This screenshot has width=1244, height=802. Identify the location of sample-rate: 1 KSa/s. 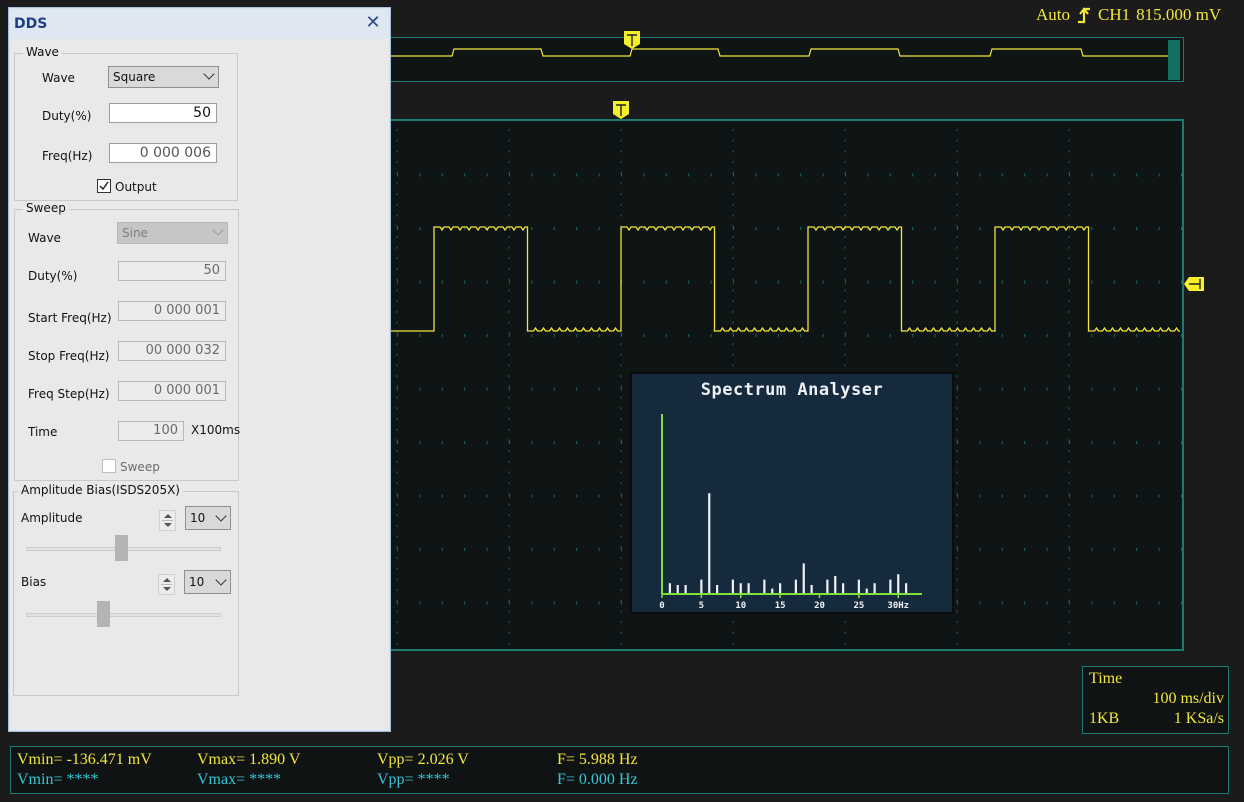
(1198, 718).